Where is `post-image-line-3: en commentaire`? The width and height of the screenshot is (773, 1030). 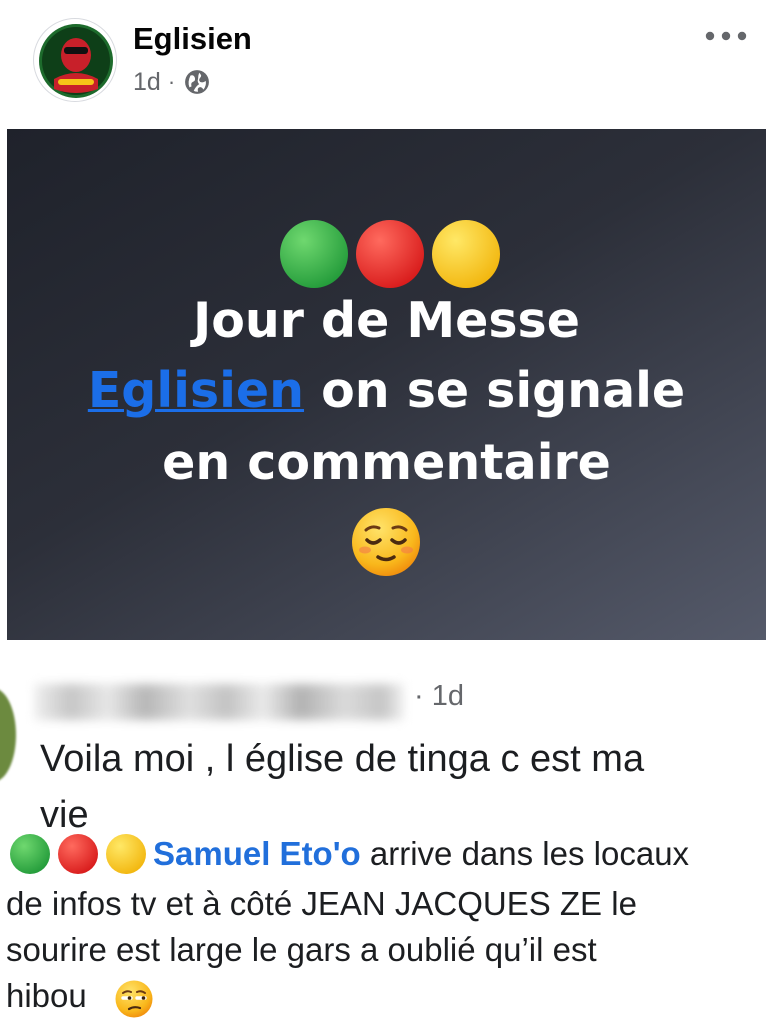
post-image-line-3: en commentaire is located at coordinates (386, 462).